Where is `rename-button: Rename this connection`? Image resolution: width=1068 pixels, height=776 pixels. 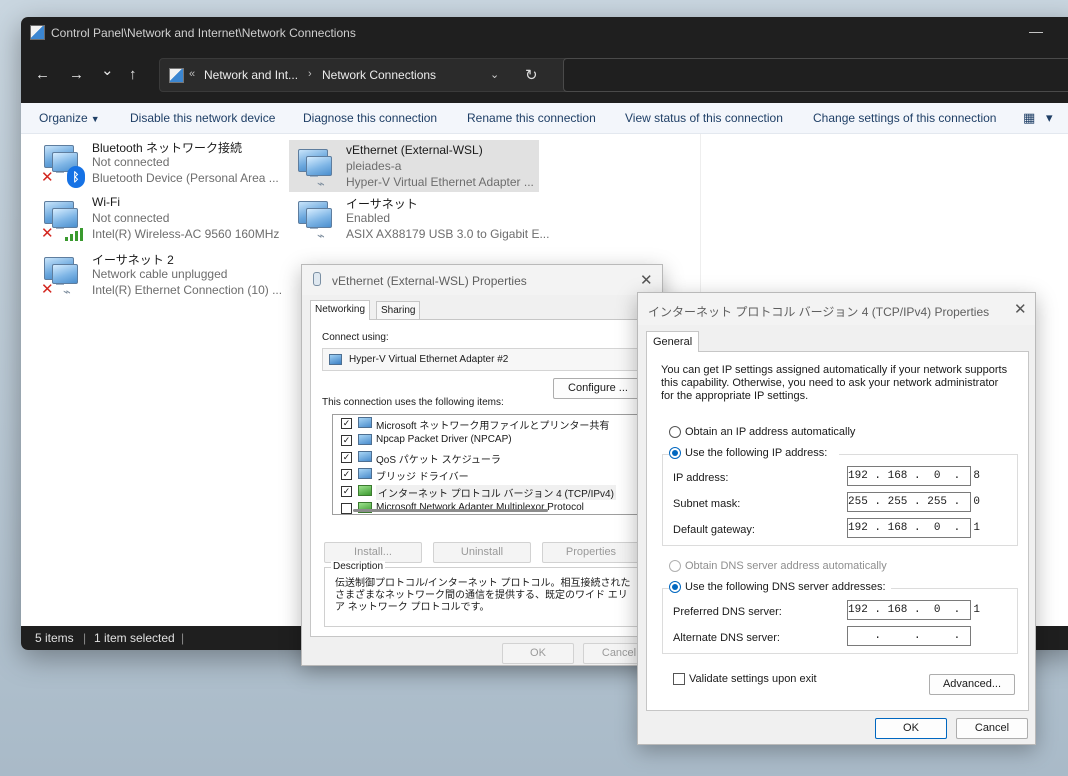 rename-button: Rename this connection is located at coordinates (531, 118).